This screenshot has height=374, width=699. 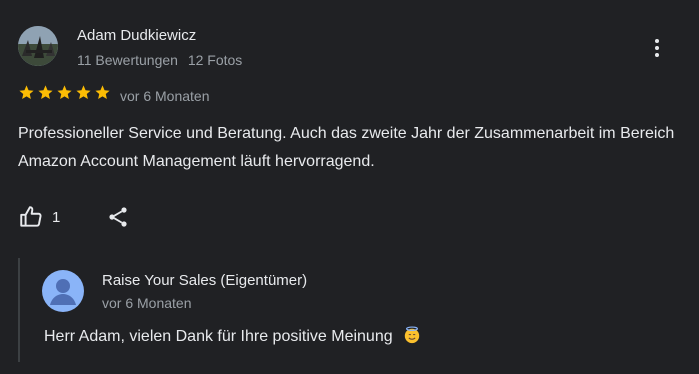 I want to click on owner-avatar-icon, so click(x=63, y=291).